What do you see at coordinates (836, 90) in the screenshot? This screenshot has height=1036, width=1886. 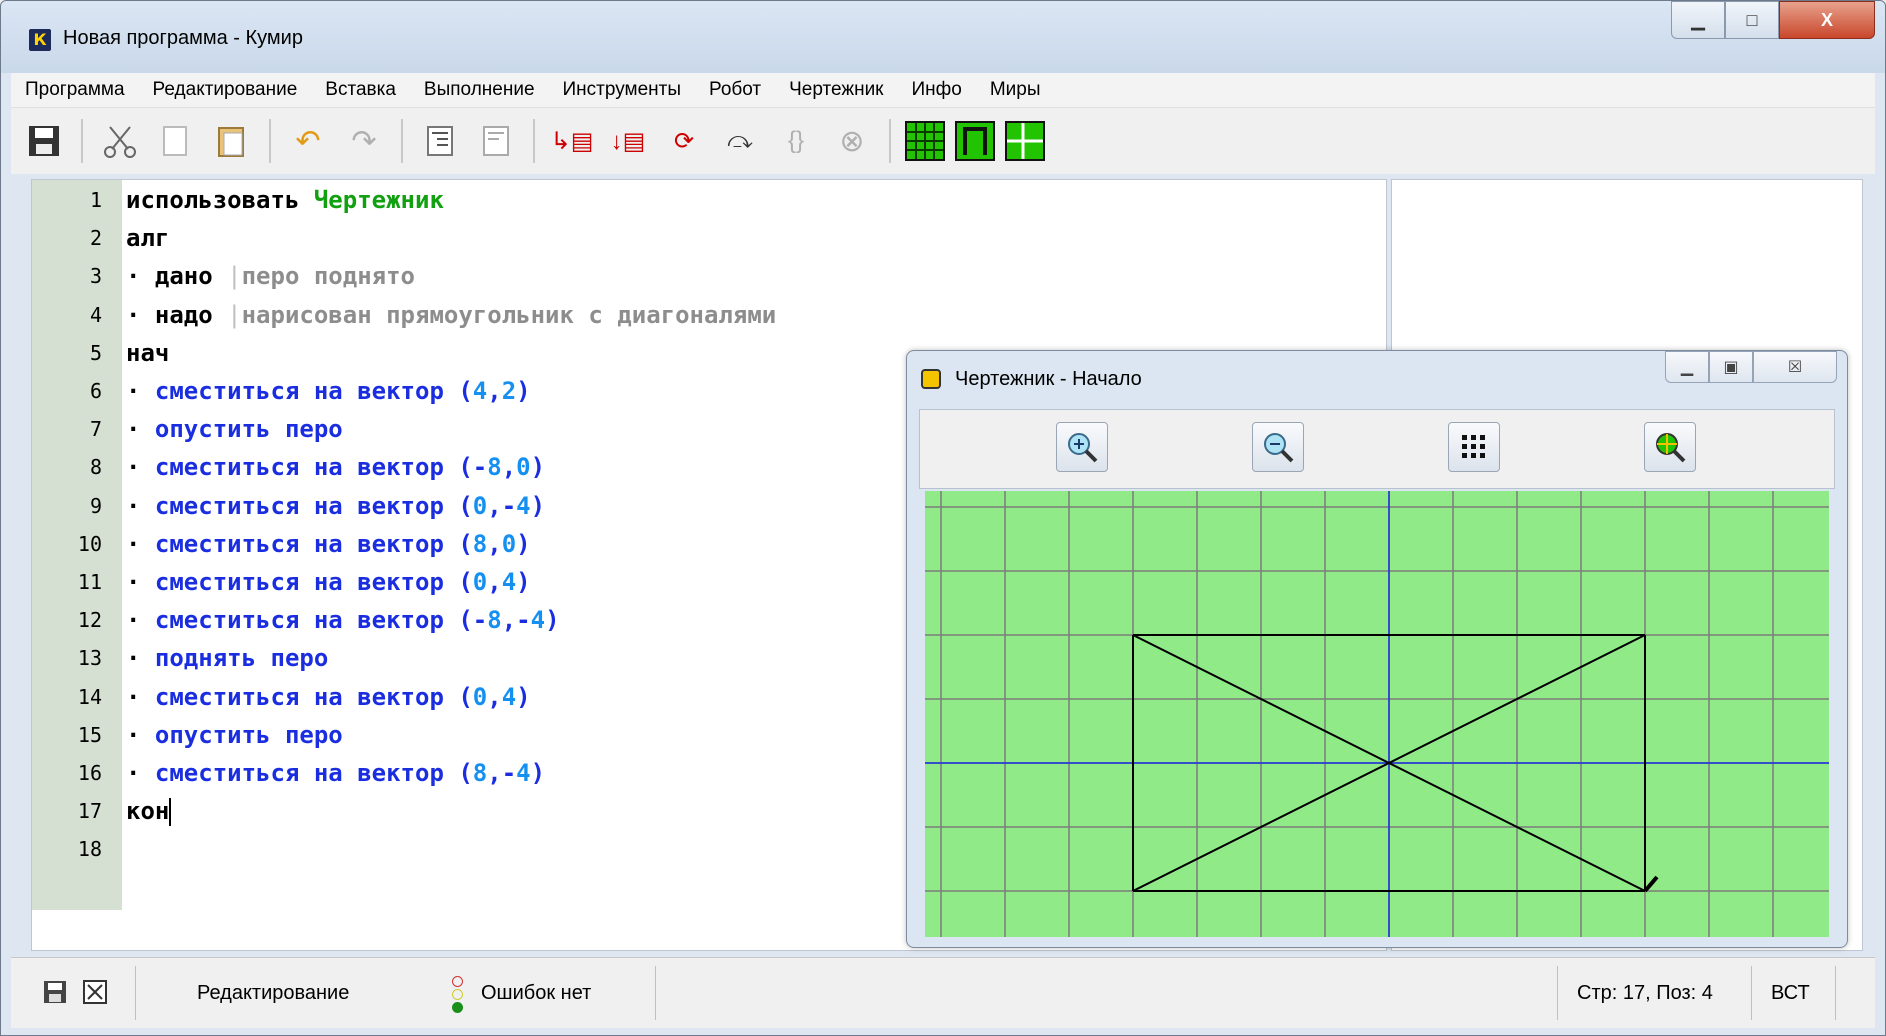 I see `menu-drawer: Чертежник` at bounding box center [836, 90].